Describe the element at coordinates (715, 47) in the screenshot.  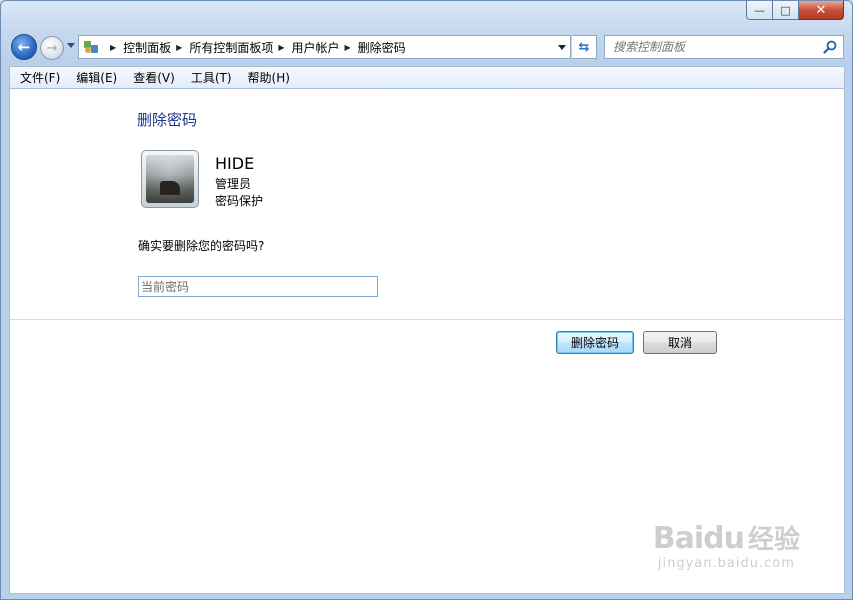
I see `search-input` at that location.